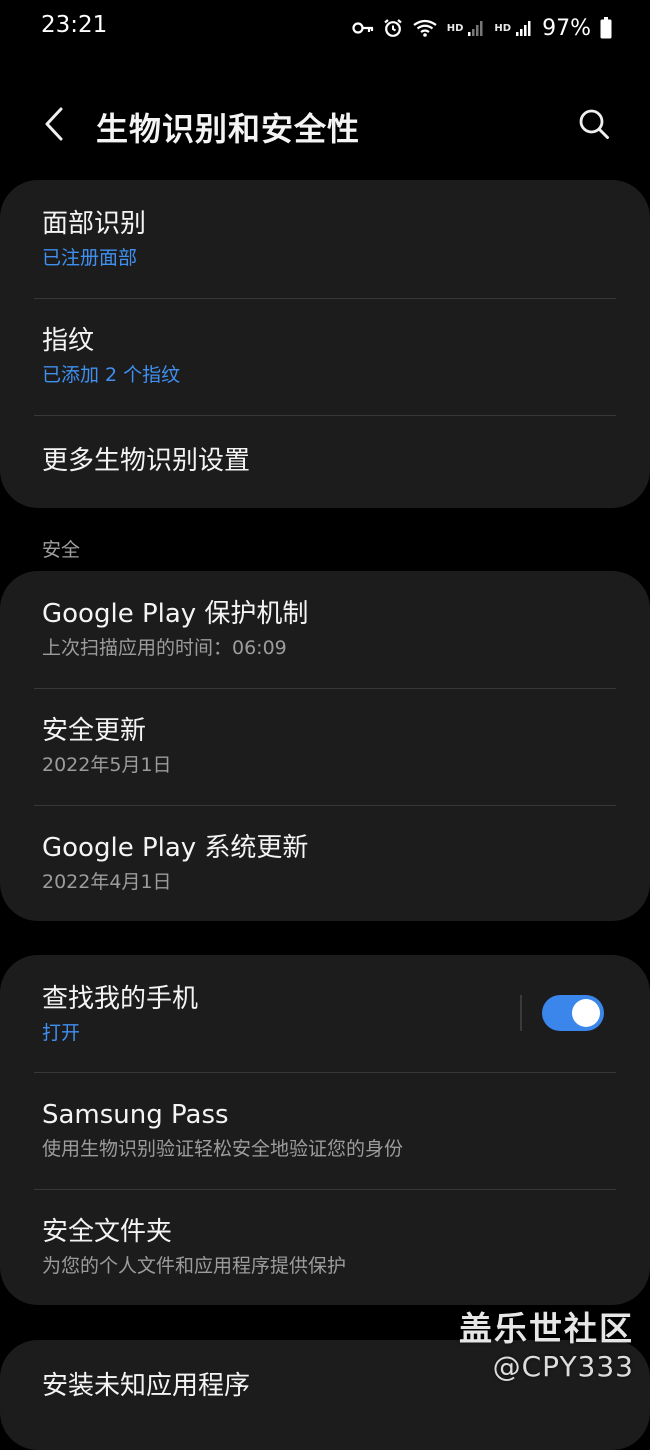 This screenshot has height=1450, width=650. What do you see at coordinates (175, 848) in the screenshot?
I see `play-system-update-title: Google Play 系统更新` at bounding box center [175, 848].